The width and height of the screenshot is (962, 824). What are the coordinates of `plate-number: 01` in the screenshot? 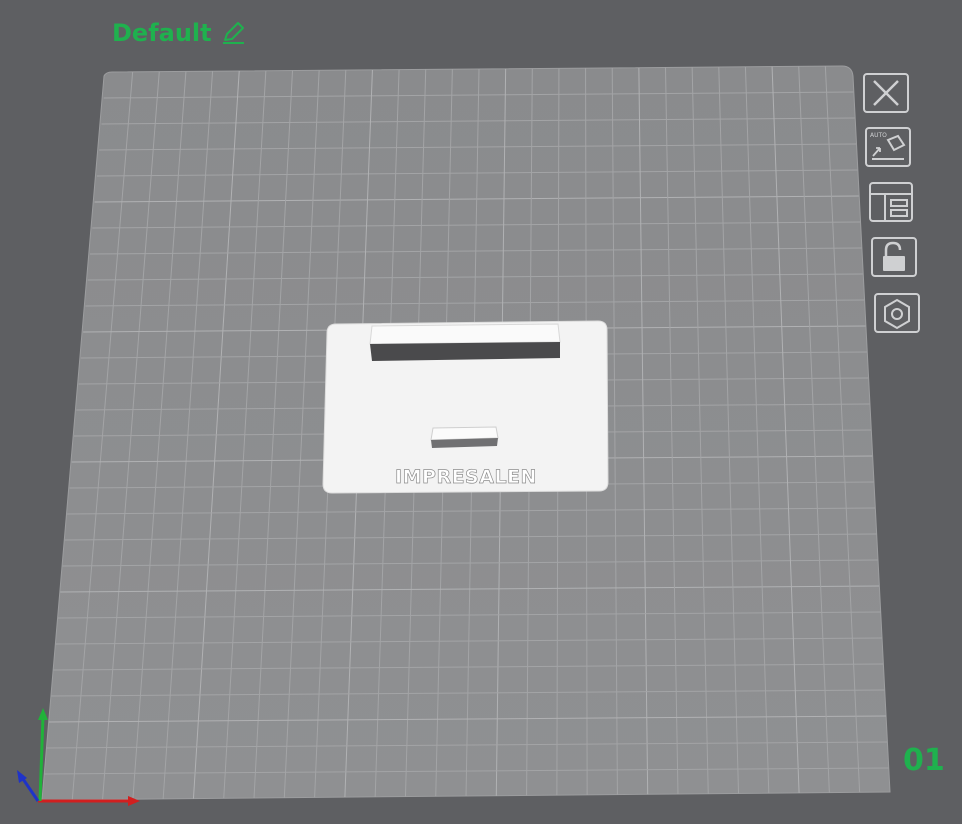 It's located at (924, 760).